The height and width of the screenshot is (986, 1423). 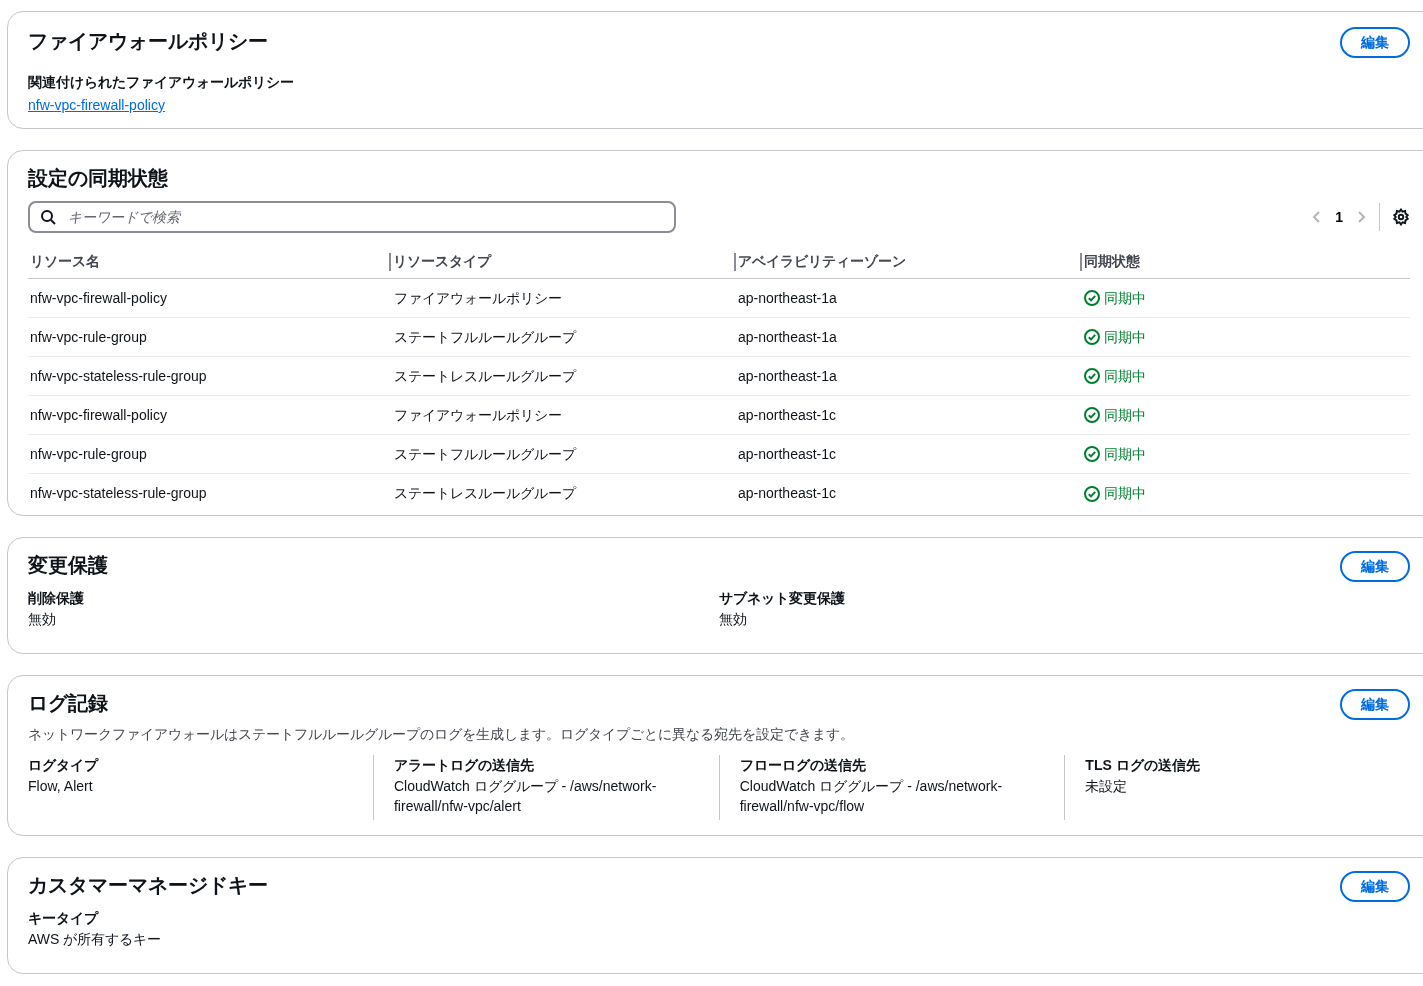 What do you see at coordinates (98, 178) in the screenshot?
I see `section-title: 設定の同期状態` at bounding box center [98, 178].